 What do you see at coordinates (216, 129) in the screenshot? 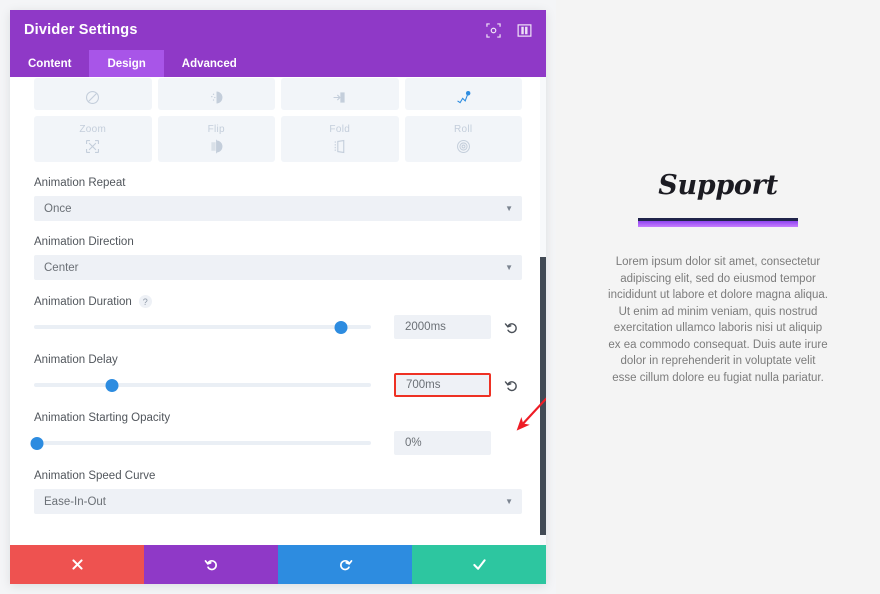
I see `animation-style-flip-label: Flip` at bounding box center [216, 129].